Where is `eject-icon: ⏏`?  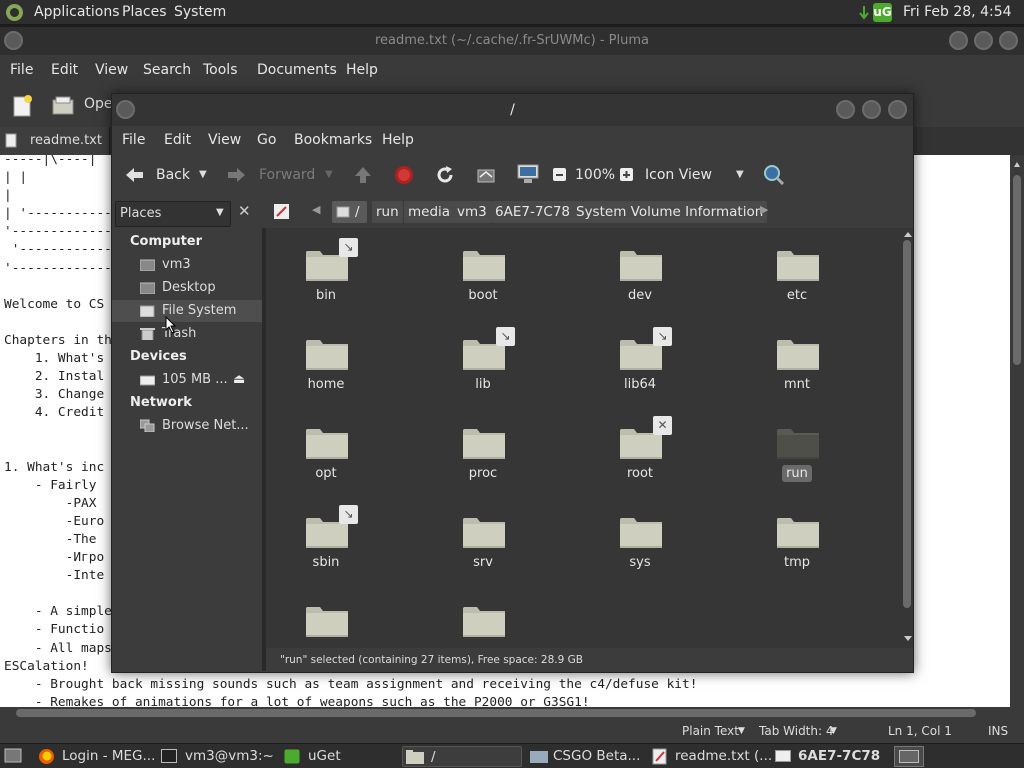
eject-icon: ⏏ is located at coordinates (239, 380).